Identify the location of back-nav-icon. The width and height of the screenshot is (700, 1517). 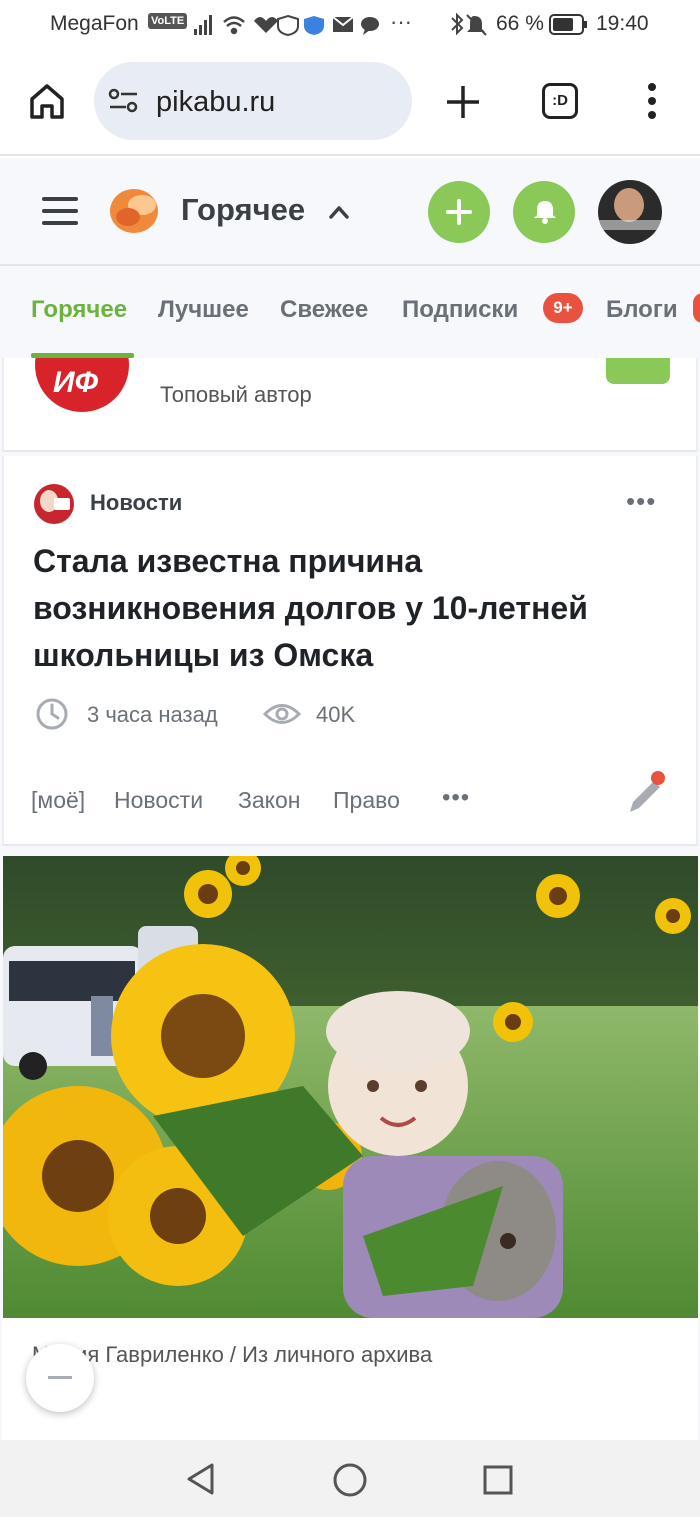
(201, 1479).